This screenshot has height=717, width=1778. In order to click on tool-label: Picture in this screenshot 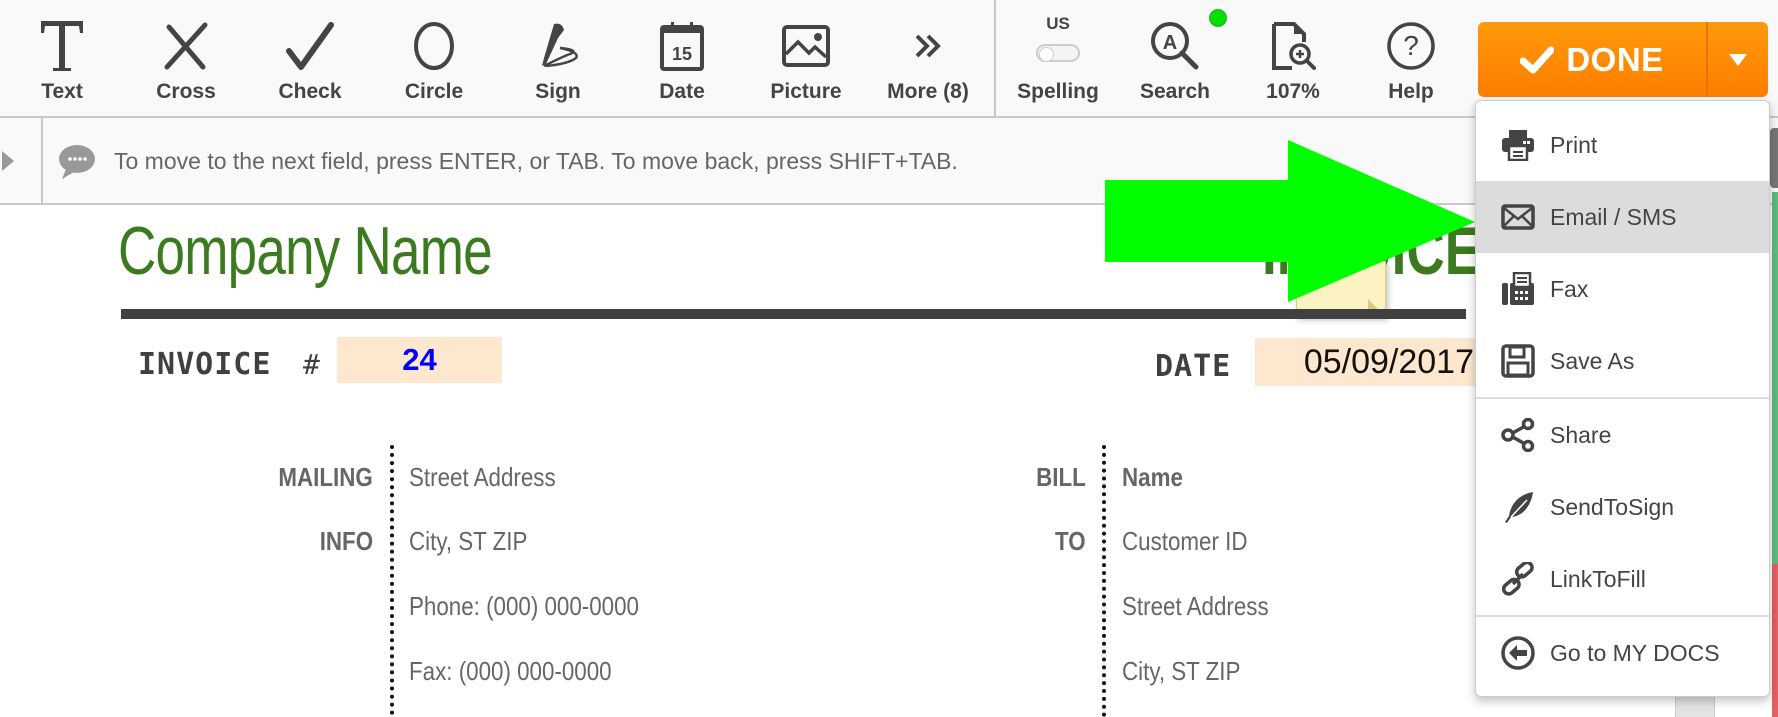, I will do `click(806, 91)`.